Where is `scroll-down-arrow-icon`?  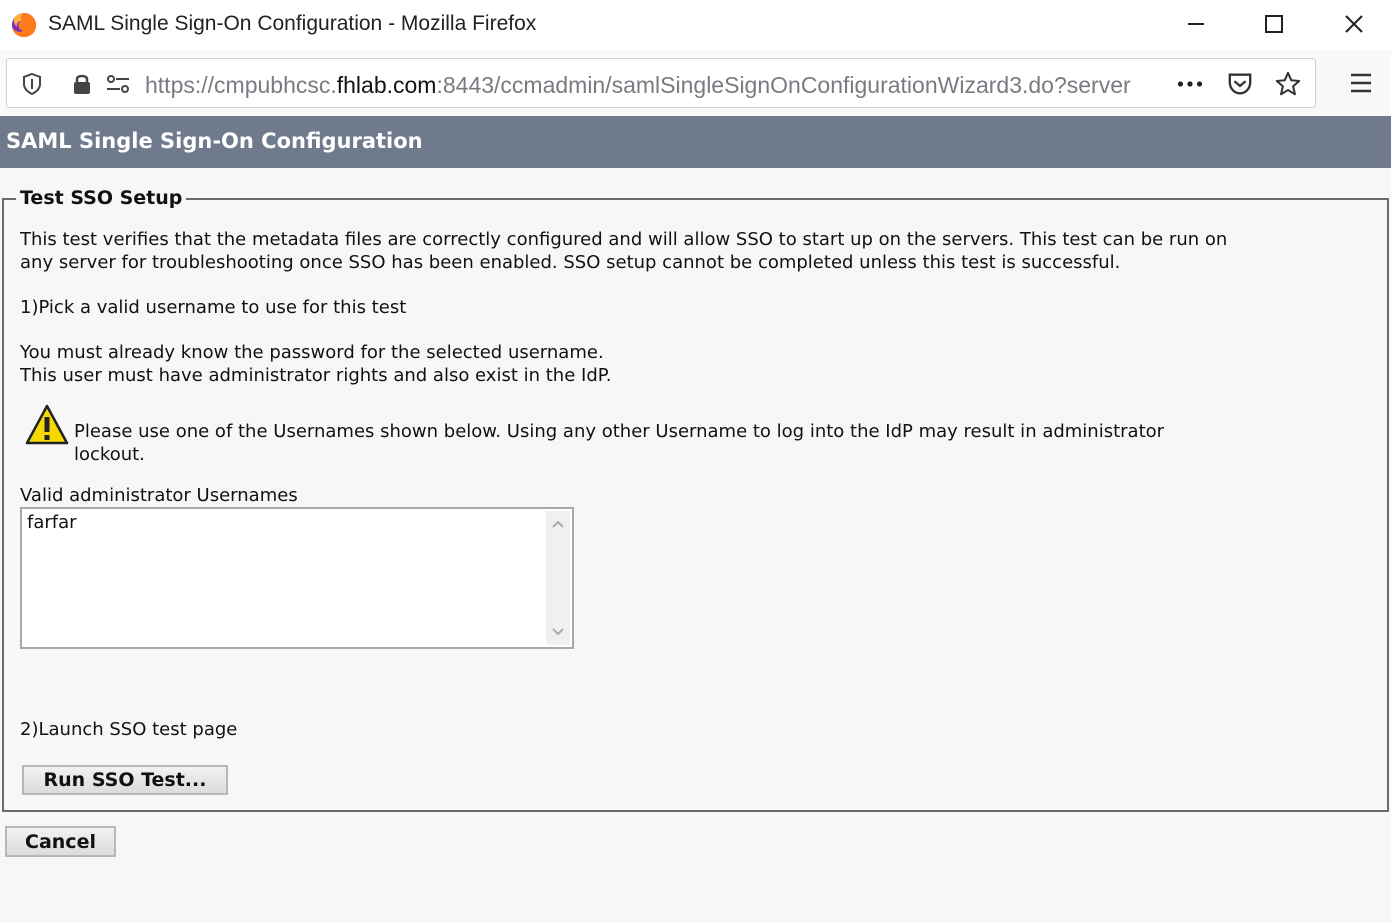 scroll-down-arrow-icon is located at coordinates (558, 632).